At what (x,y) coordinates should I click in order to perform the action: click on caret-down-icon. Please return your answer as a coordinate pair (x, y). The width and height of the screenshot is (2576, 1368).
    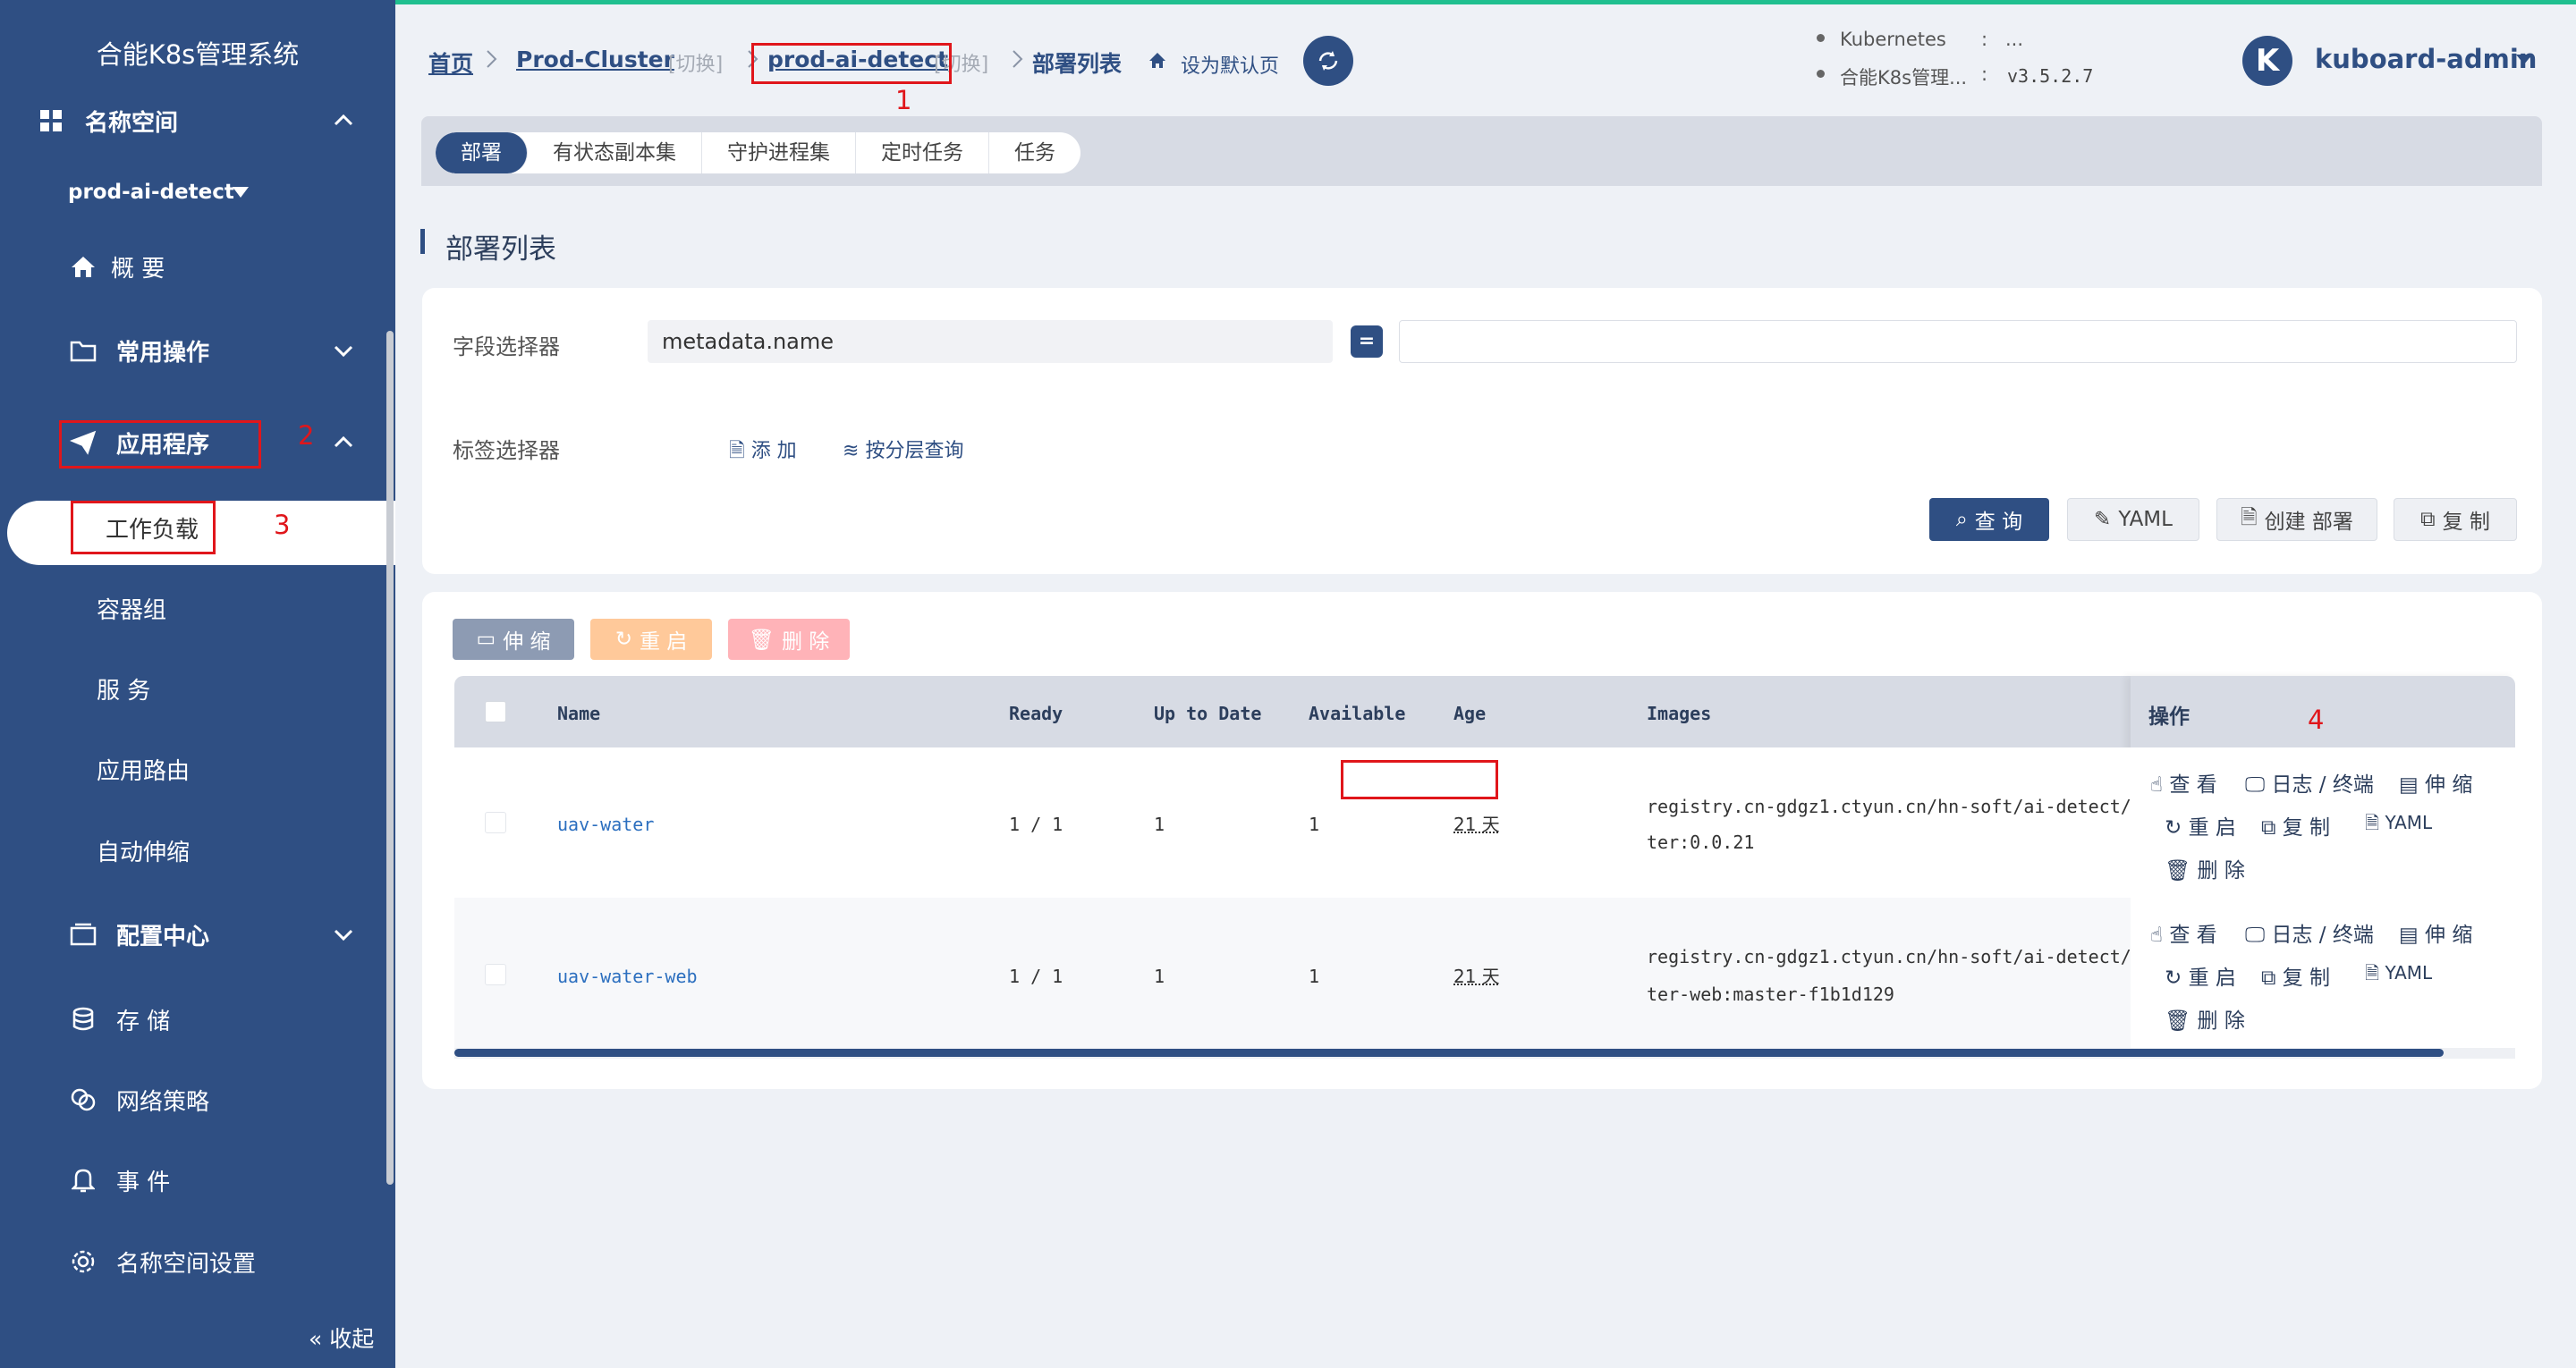
    Looking at the image, I should click on (241, 193).